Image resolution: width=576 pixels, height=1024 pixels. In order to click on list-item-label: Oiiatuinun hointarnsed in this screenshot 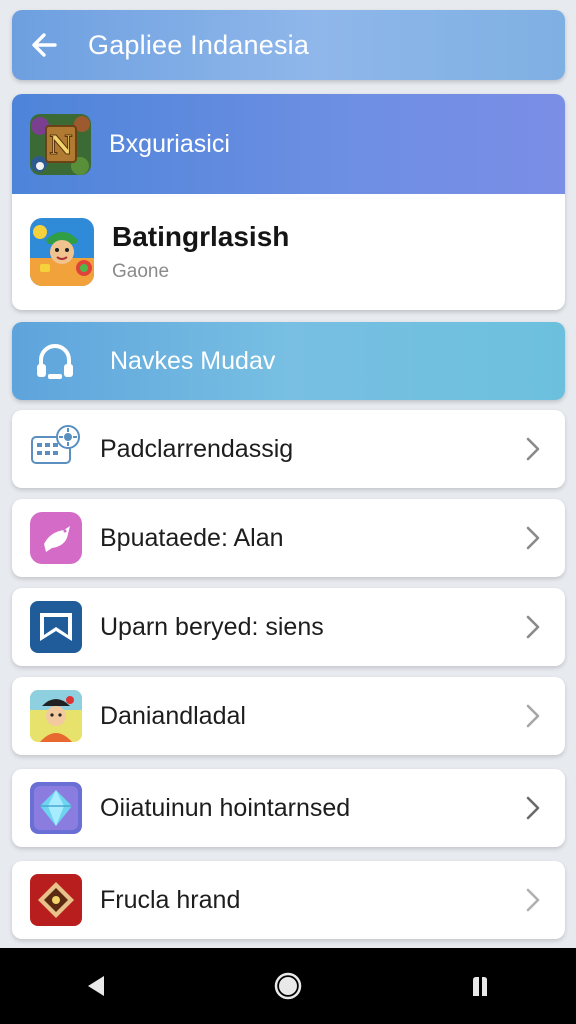, I will do `click(225, 807)`.